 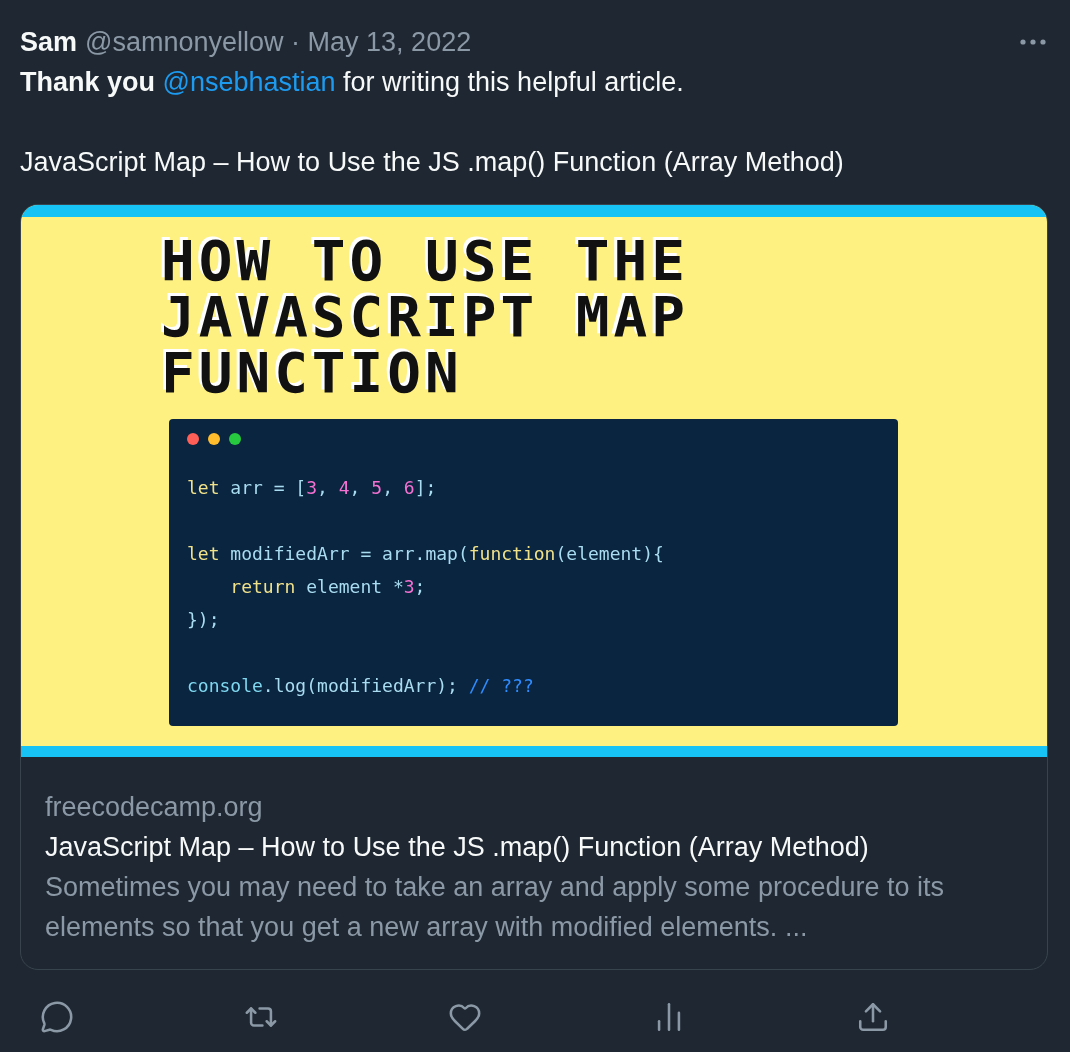 I want to click on more-icon, so click(x=1033, y=42).